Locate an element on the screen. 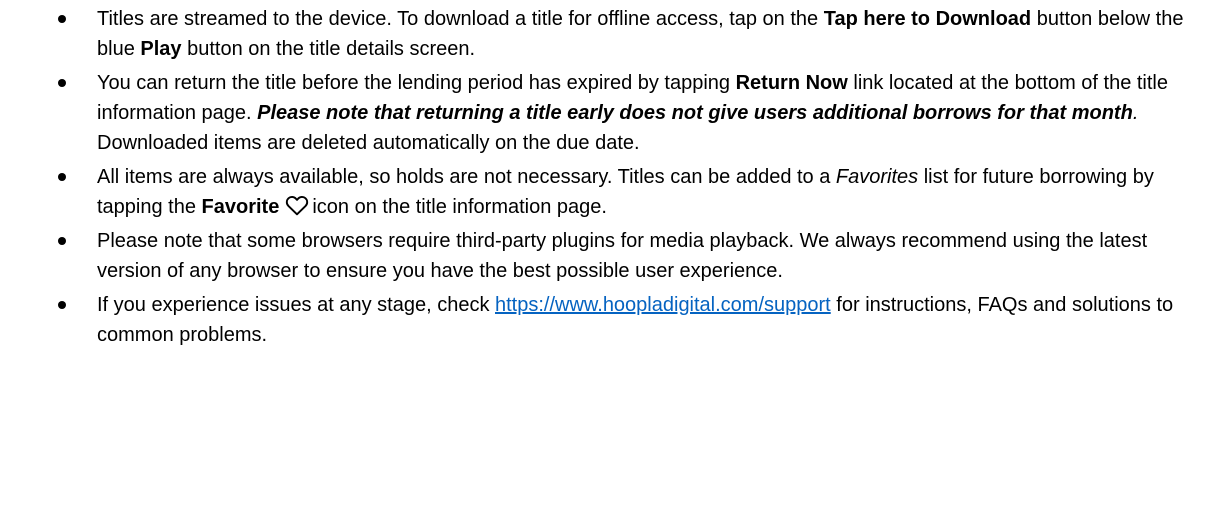  bold-text-favorite: Favorite is located at coordinates (240, 207).